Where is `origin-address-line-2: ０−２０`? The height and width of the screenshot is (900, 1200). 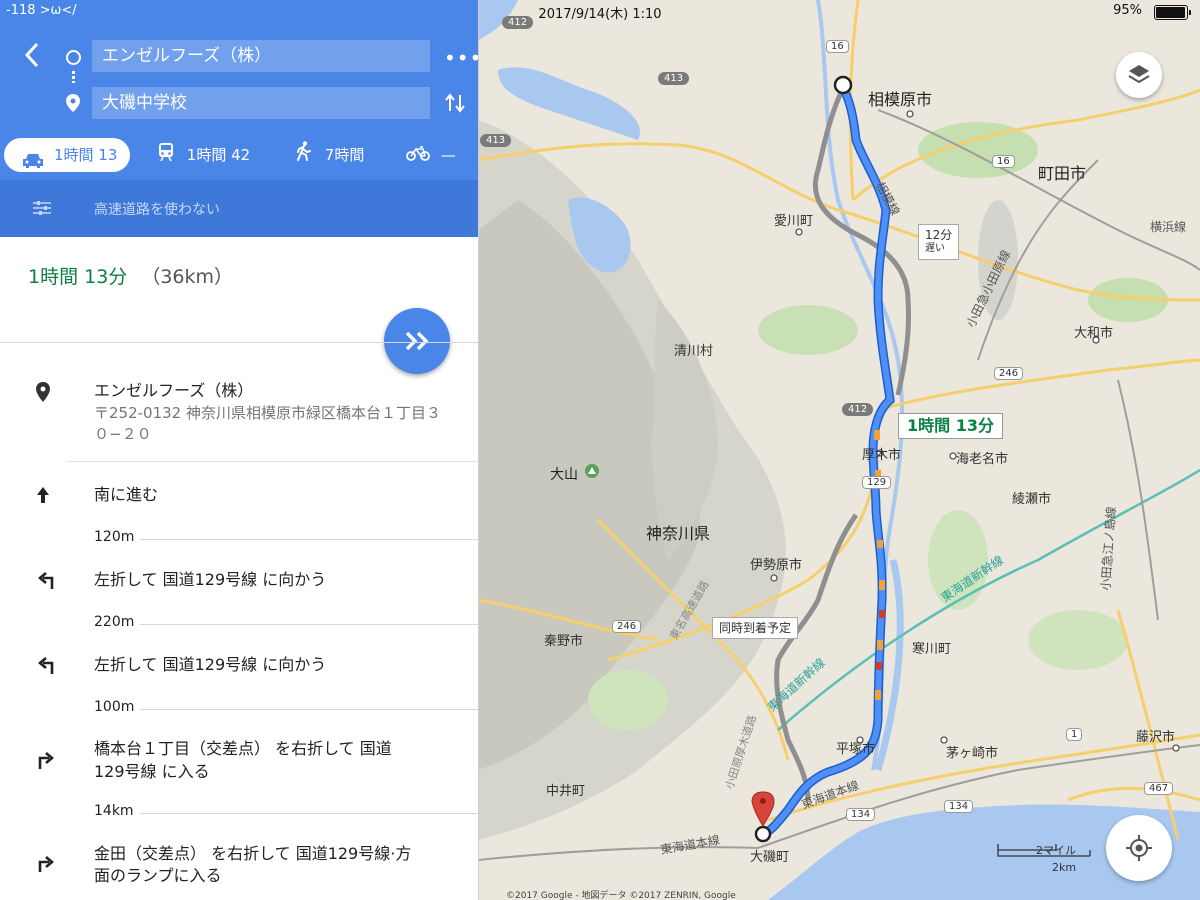
origin-address-line-2: ０−２０ is located at coordinates (123, 434).